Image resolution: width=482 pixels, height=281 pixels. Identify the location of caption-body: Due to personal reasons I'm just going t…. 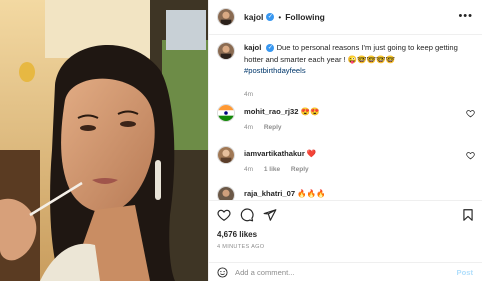
(351, 53).